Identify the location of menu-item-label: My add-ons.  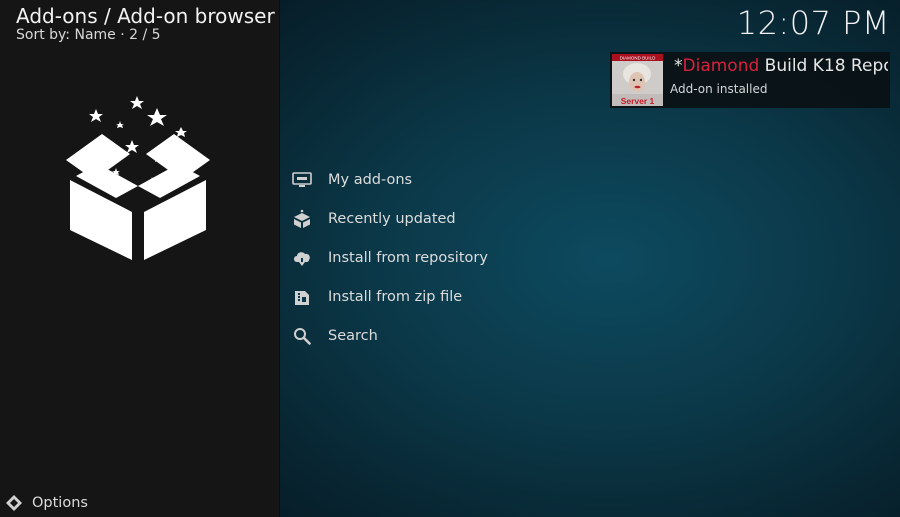
(370, 179).